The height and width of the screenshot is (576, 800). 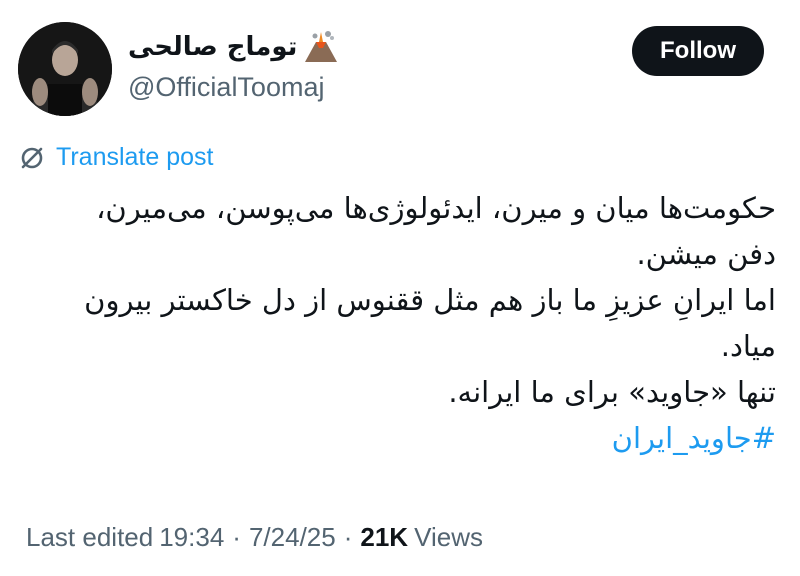 What do you see at coordinates (32, 158) in the screenshot?
I see `translate-icon` at bounding box center [32, 158].